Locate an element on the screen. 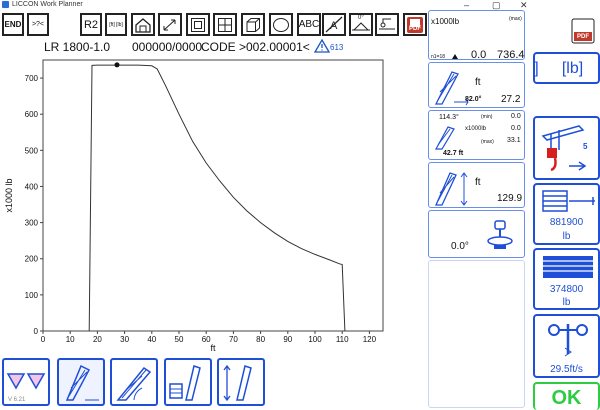 The image size is (600, 410). pdf-large-label: PDF is located at coordinates (583, 37).